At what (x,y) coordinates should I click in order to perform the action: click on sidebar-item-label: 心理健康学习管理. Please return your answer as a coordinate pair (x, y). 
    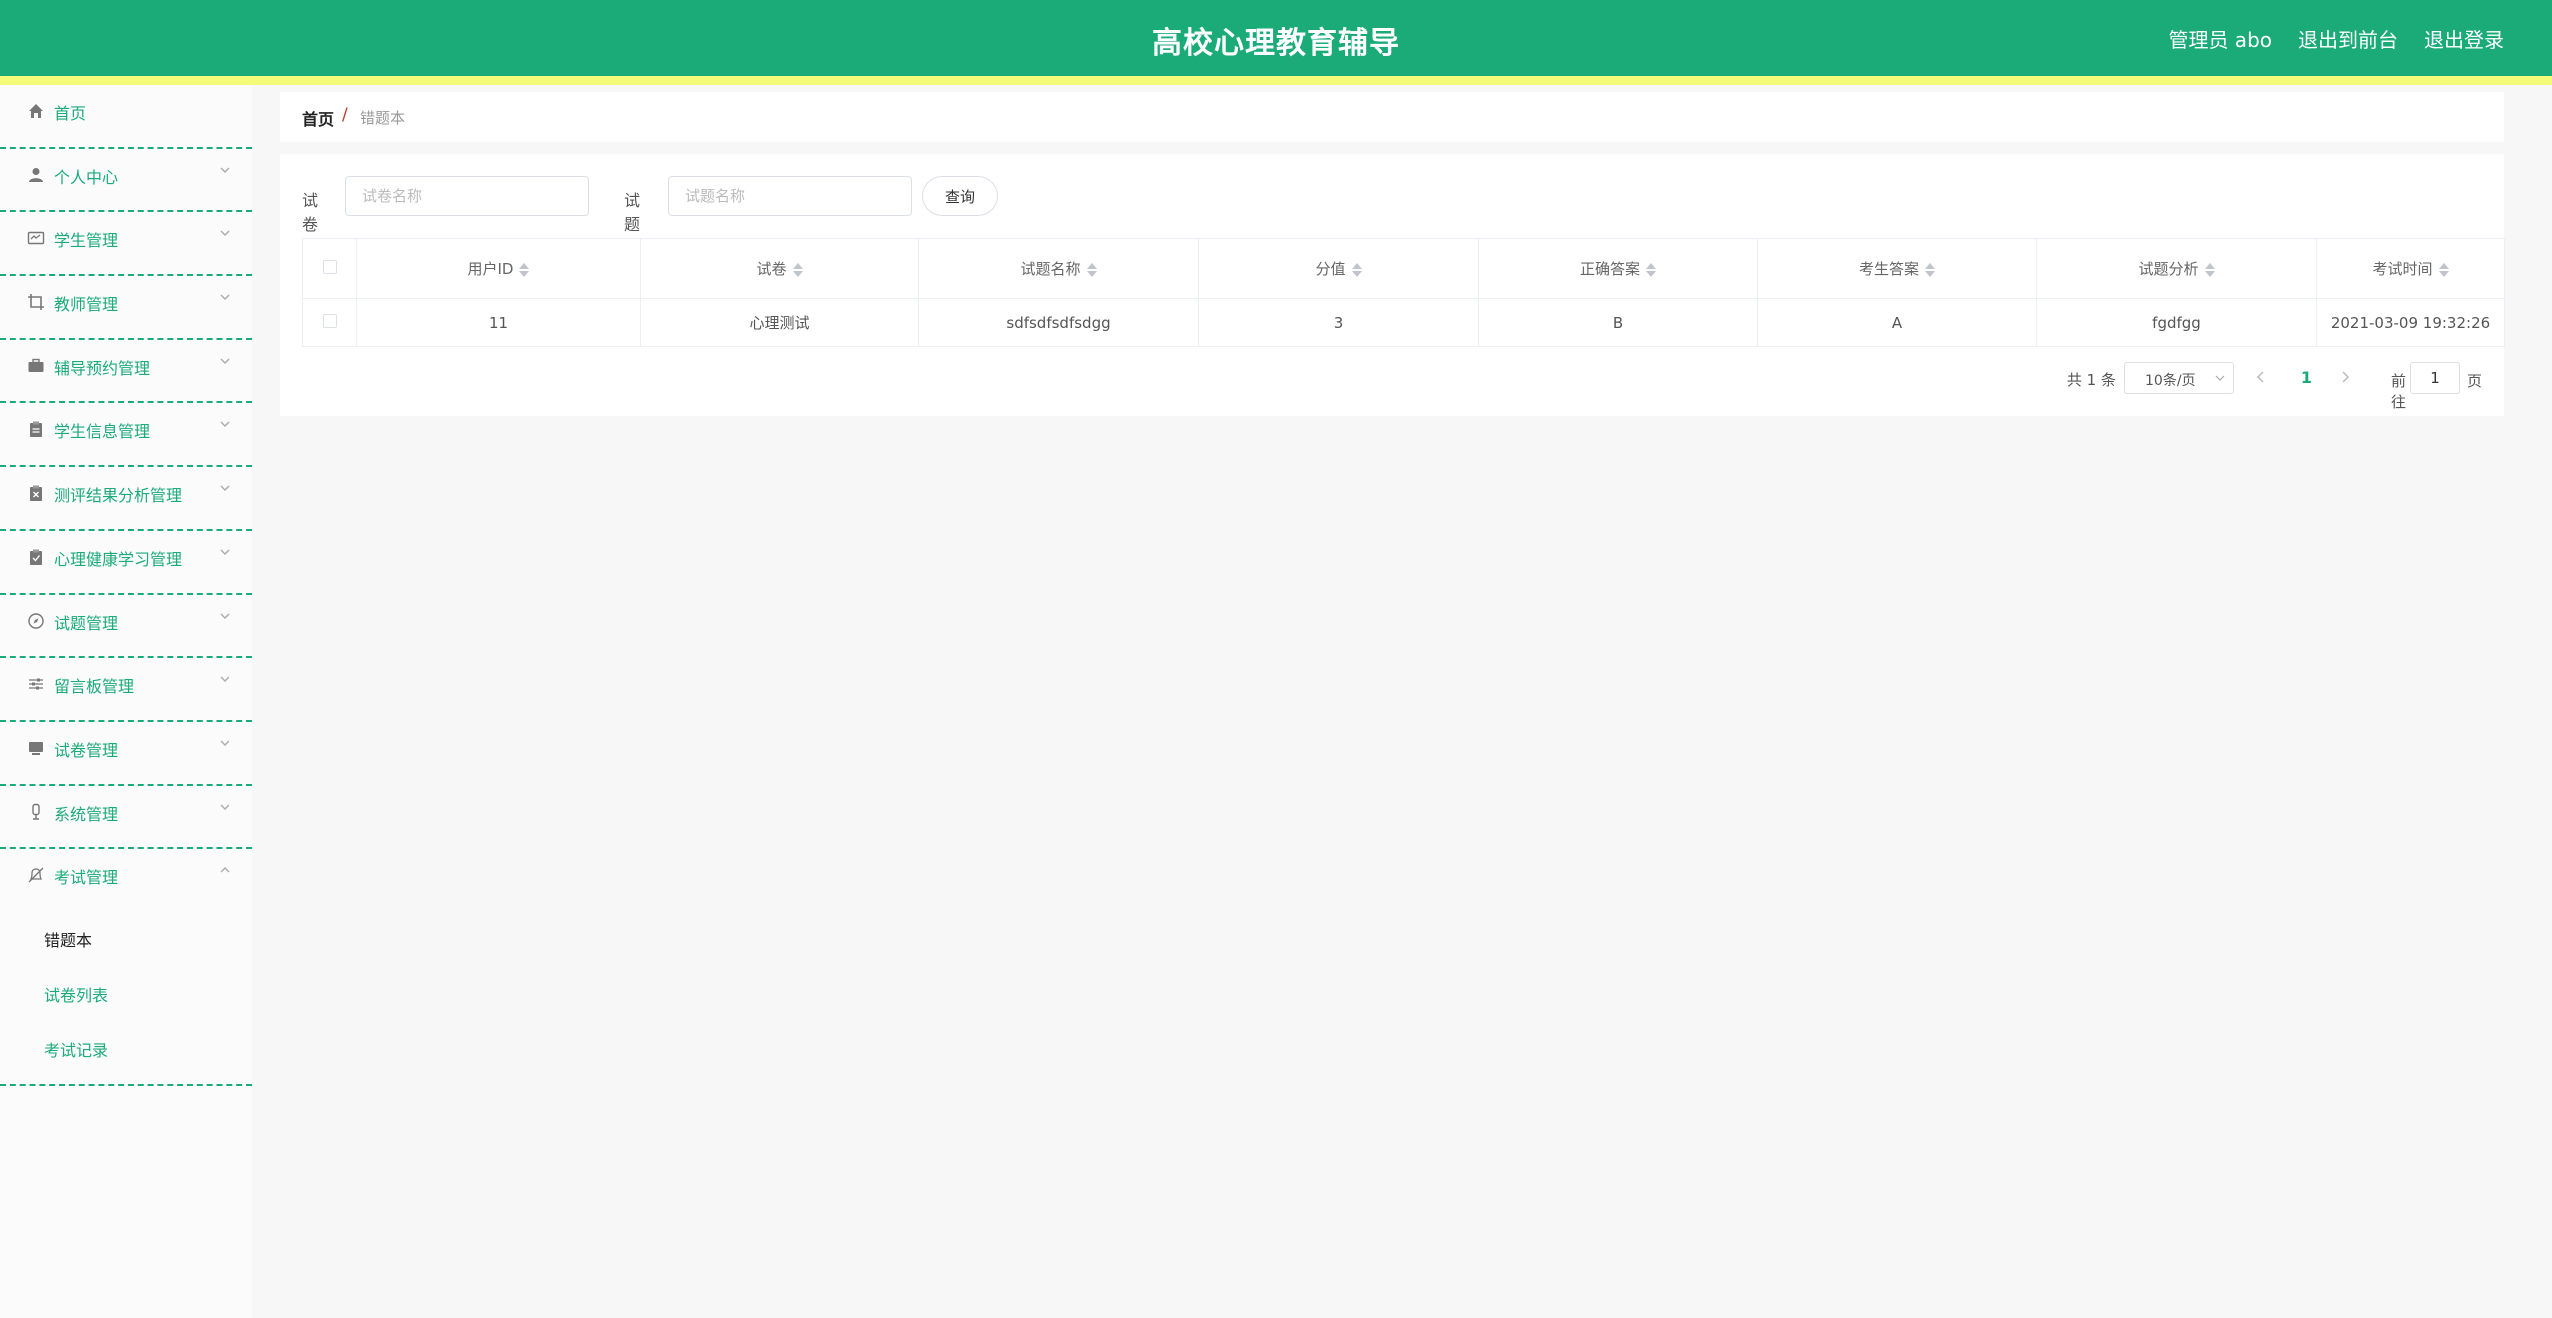
    Looking at the image, I should click on (118, 559).